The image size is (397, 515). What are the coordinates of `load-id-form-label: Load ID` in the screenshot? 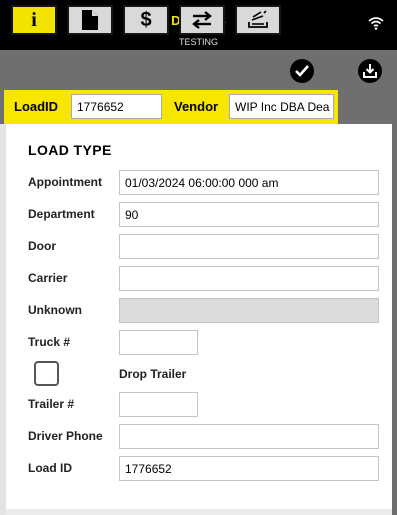 It's located at (50, 468).